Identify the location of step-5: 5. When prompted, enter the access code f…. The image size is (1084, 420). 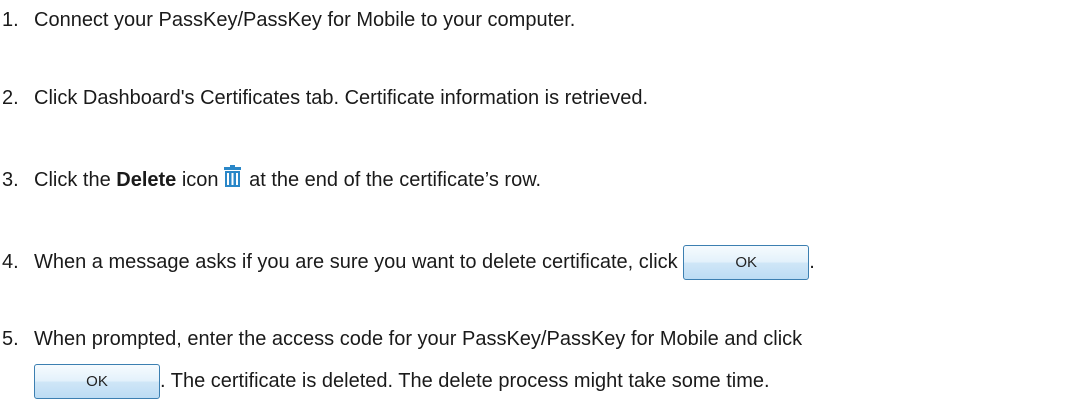
(402, 339).